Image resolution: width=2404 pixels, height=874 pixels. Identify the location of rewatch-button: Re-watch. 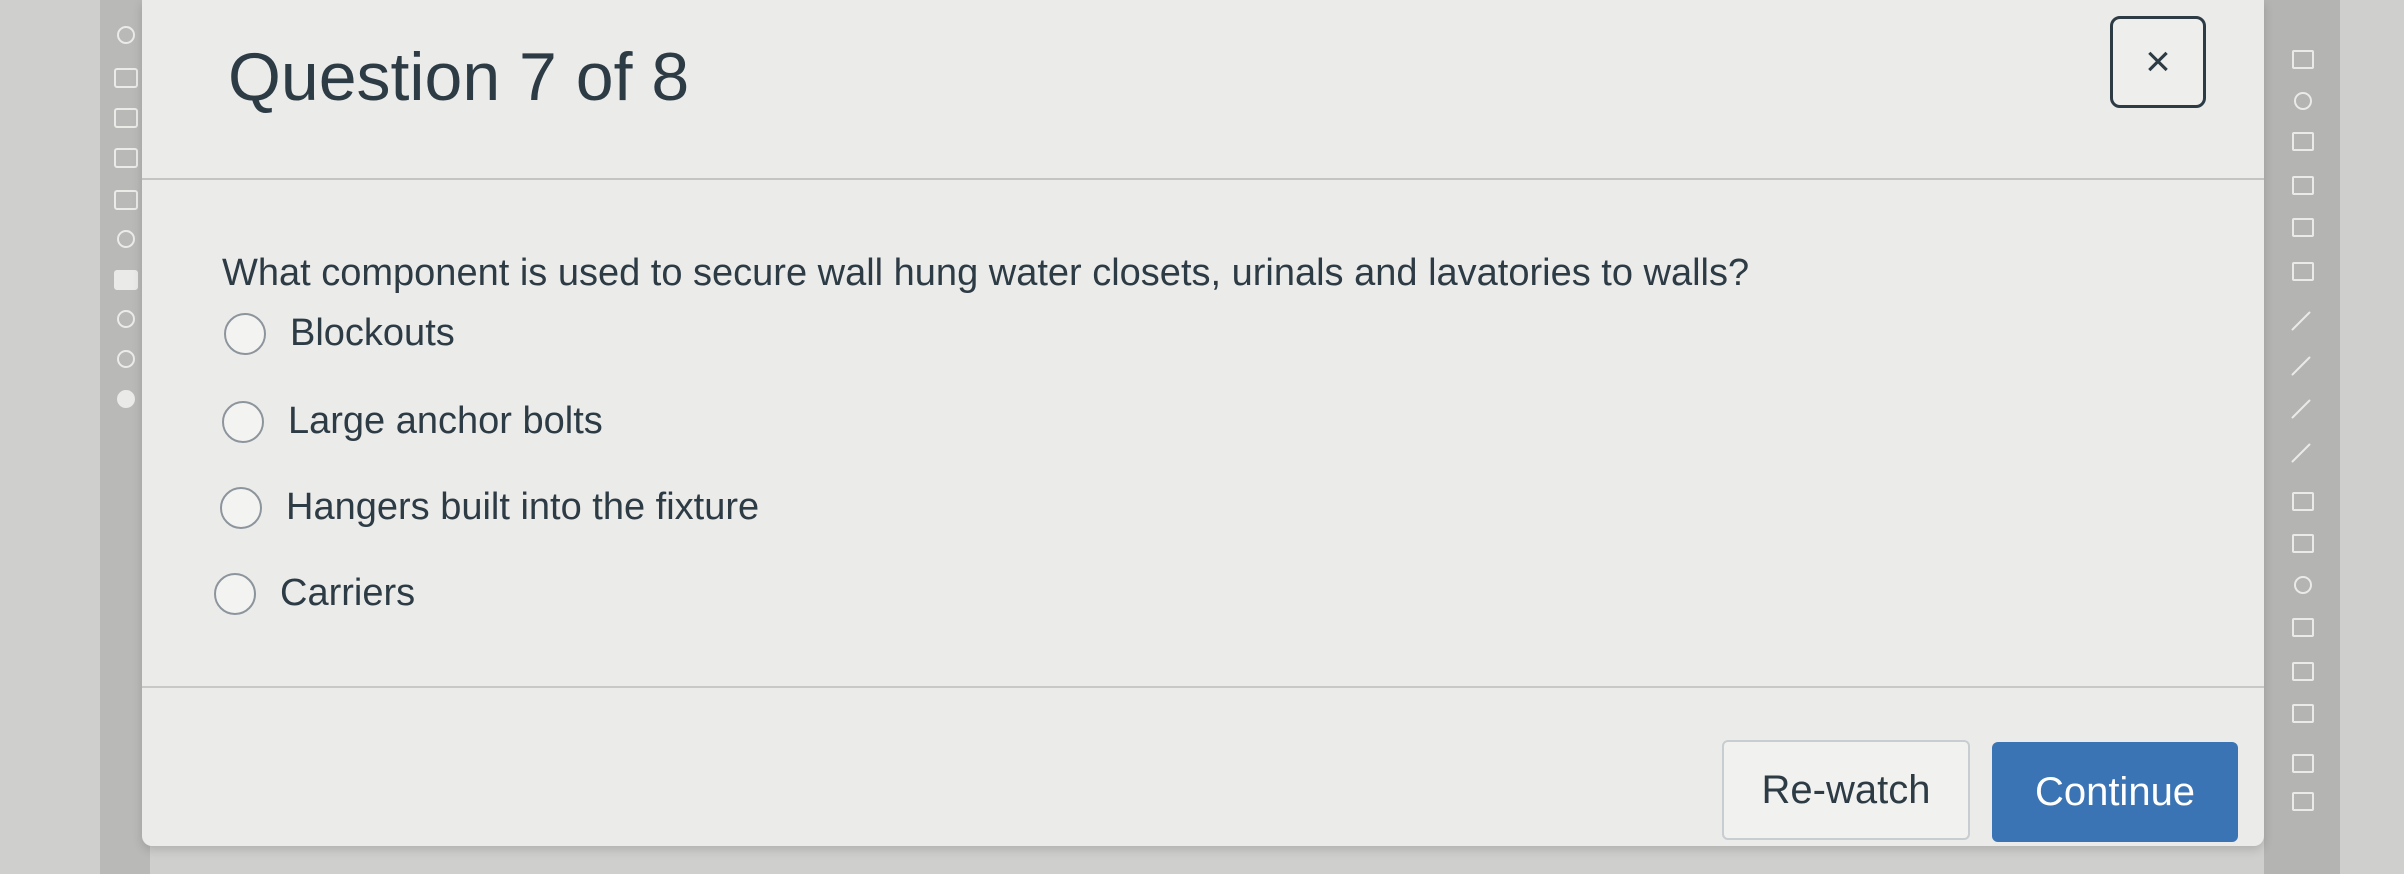
(1846, 790).